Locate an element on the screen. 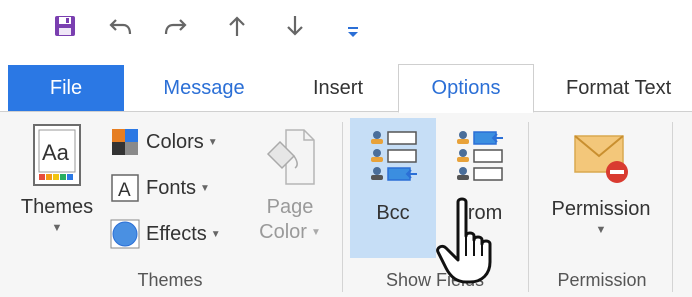 Image resolution: width=692 pixels, height=297 pixels. colors-label: Colors is located at coordinates (175, 141).